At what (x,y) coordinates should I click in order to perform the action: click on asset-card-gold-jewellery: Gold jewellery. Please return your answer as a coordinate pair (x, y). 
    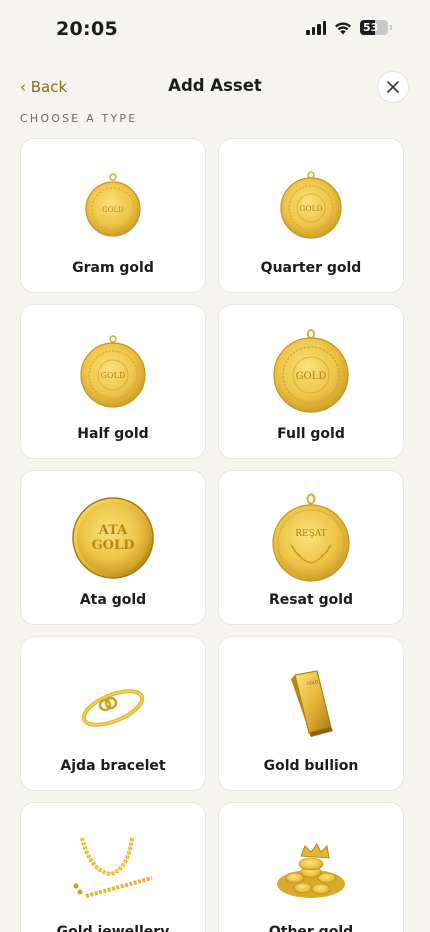
    Looking at the image, I should click on (113, 867).